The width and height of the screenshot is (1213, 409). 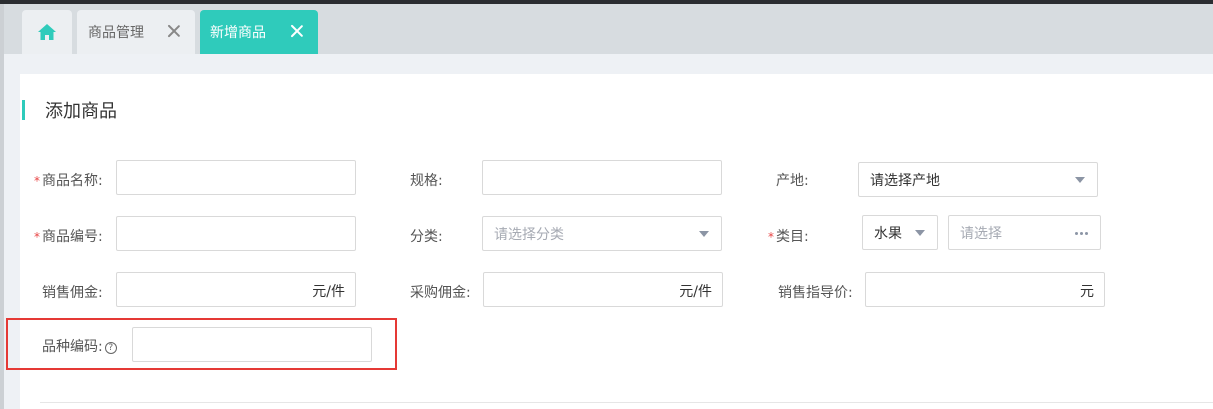 I want to click on tab-bar: 商品管理 新增商品, so click(x=608, y=29).